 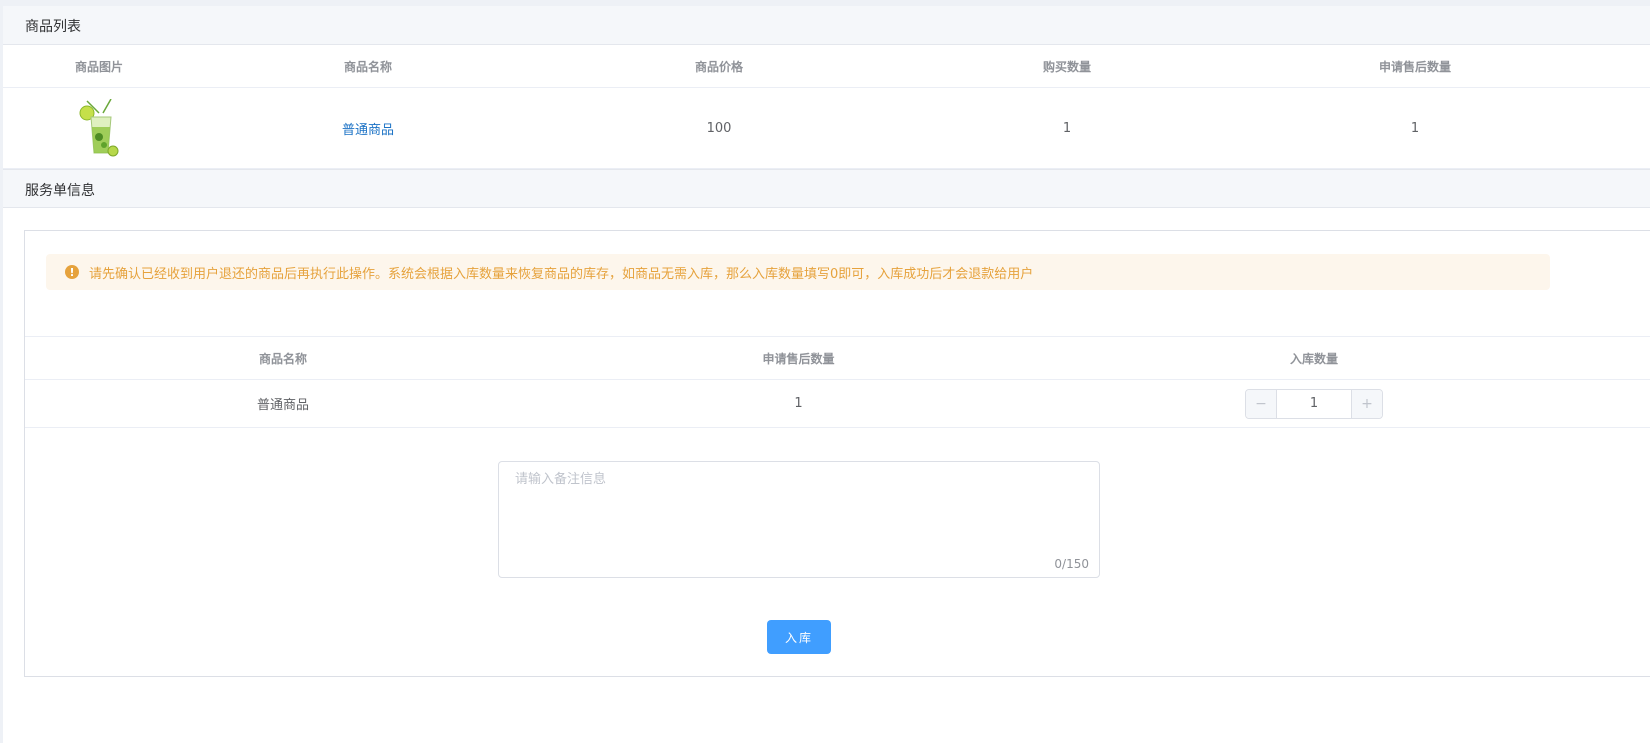 What do you see at coordinates (1071, 564) in the screenshot?
I see `char-counter: 0/150` at bounding box center [1071, 564].